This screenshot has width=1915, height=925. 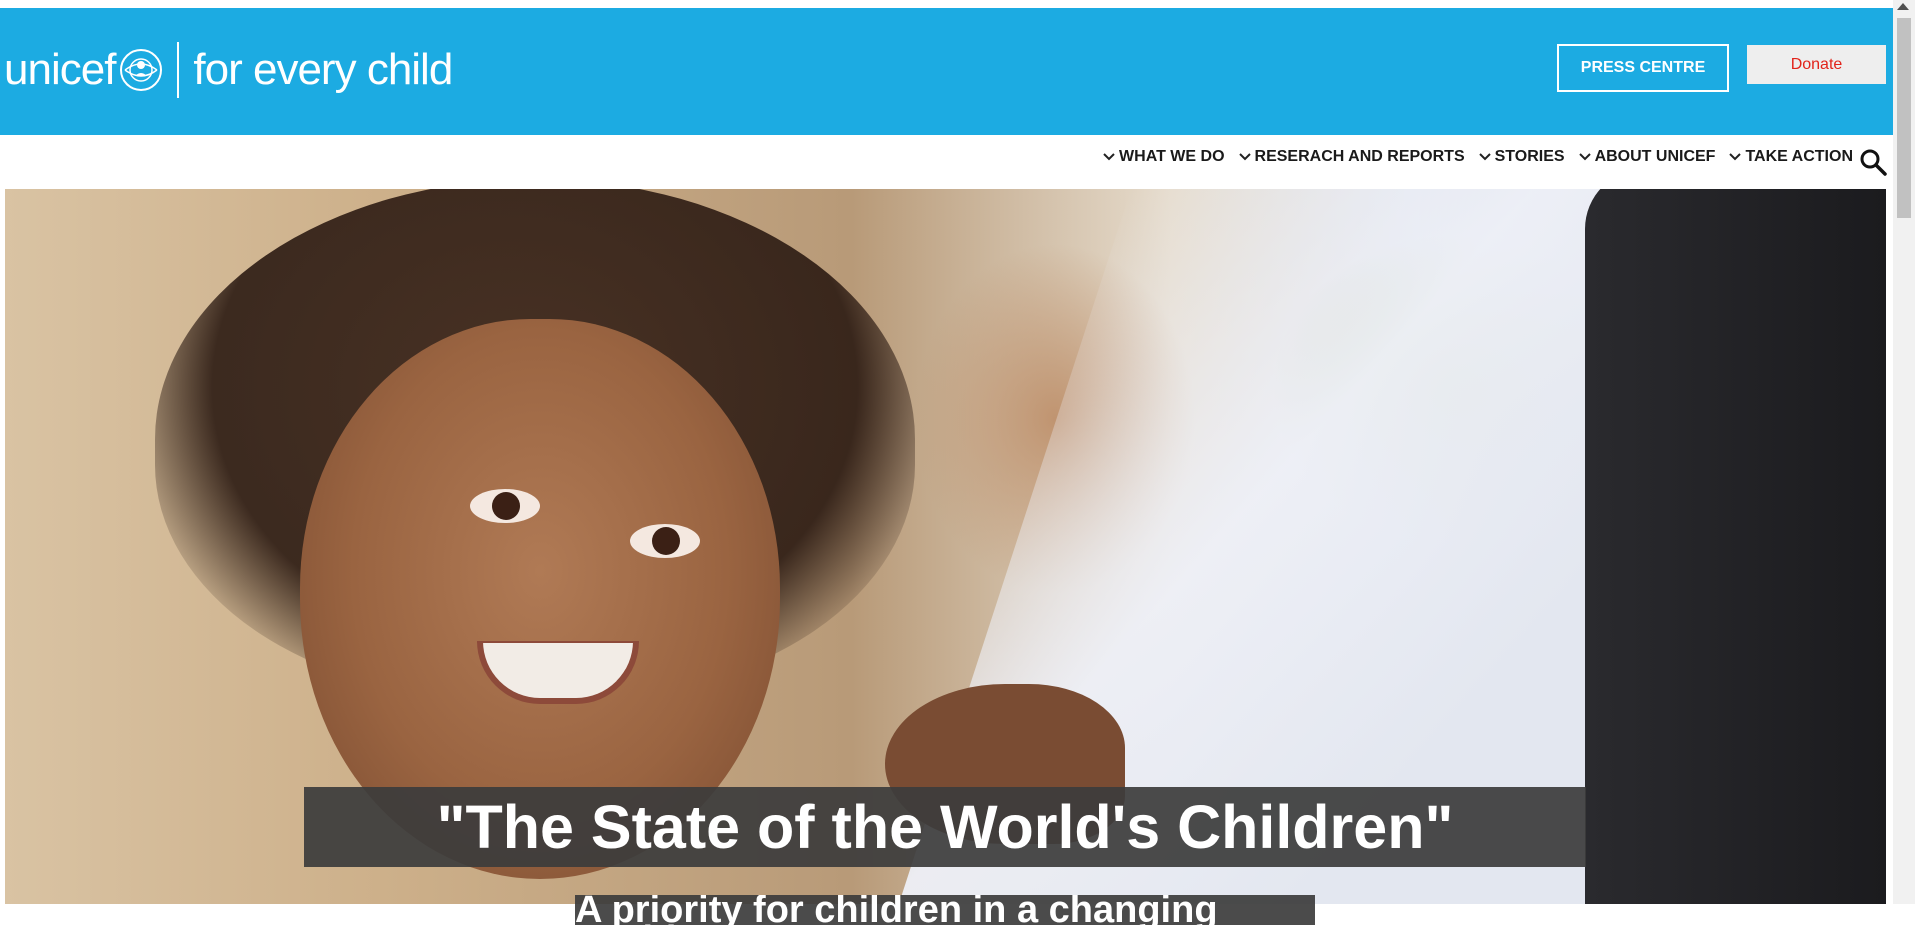 I want to click on logo-tagline: for every child, so click(x=323, y=69).